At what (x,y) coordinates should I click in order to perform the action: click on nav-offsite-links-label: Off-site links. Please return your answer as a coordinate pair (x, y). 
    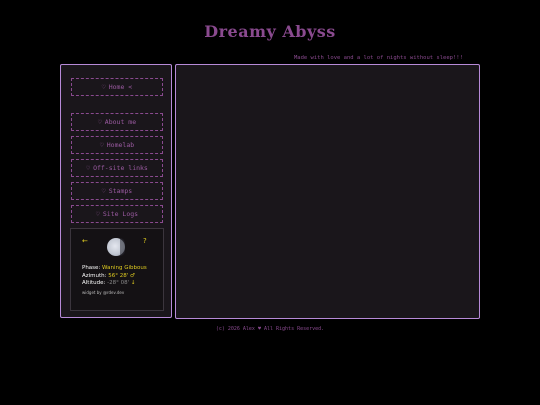
    Looking at the image, I should click on (120, 168).